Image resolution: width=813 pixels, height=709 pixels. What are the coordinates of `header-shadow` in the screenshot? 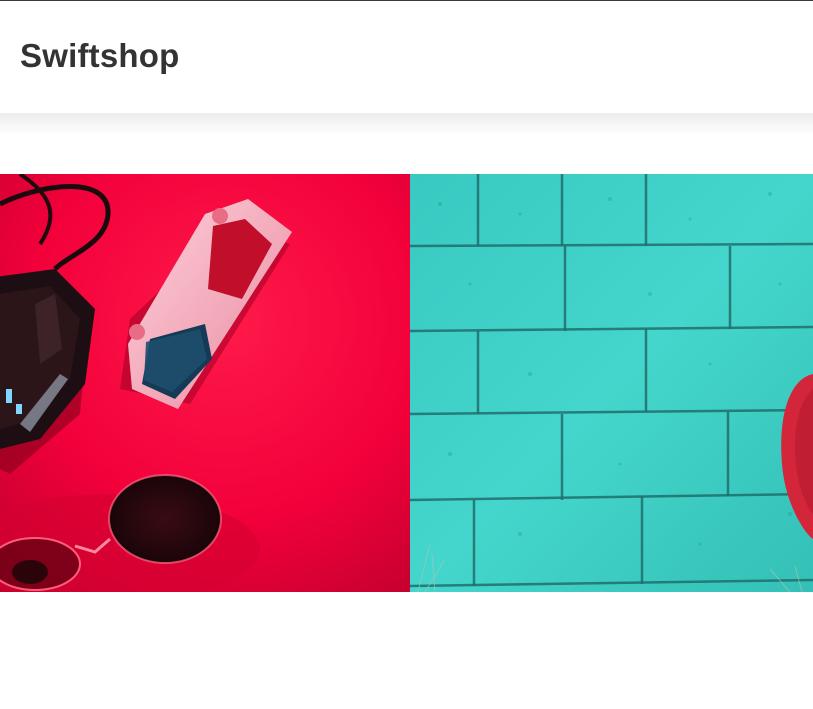 It's located at (406, 124).